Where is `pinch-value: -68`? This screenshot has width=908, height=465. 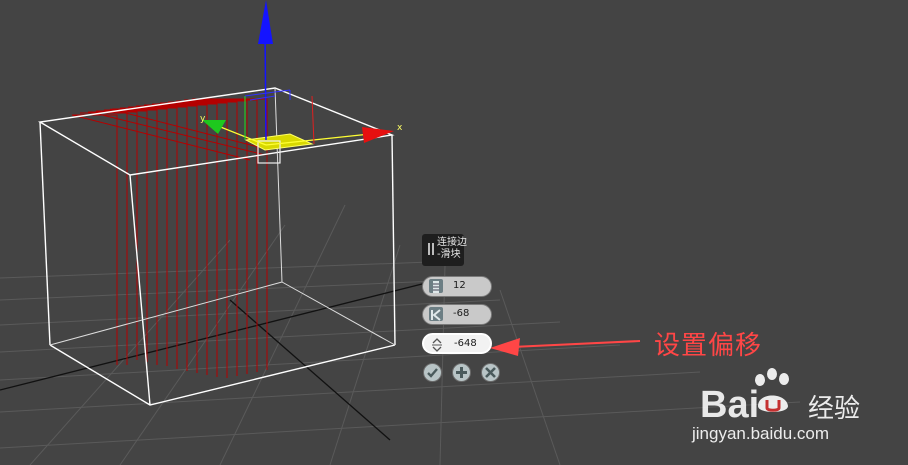
pinch-value: -68 is located at coordinates (461, 313).